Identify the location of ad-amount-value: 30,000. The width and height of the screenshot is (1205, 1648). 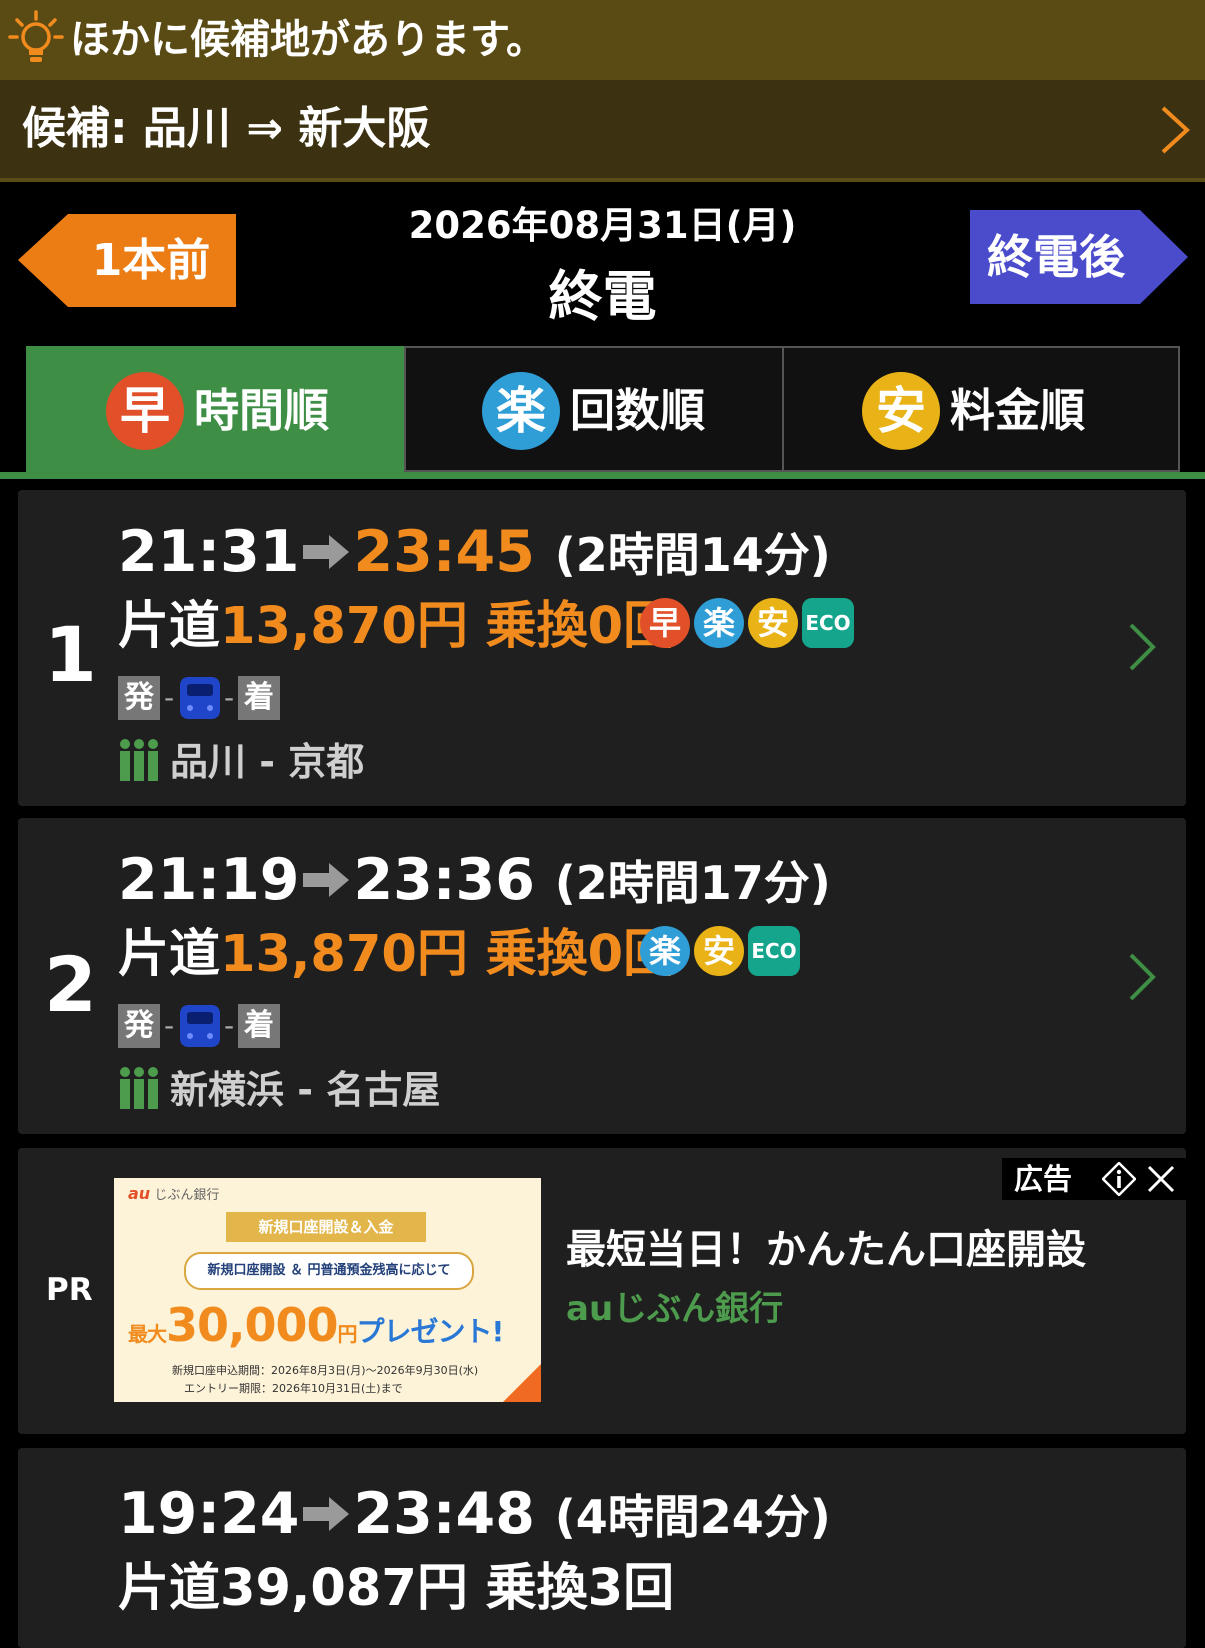
(252, 1325).